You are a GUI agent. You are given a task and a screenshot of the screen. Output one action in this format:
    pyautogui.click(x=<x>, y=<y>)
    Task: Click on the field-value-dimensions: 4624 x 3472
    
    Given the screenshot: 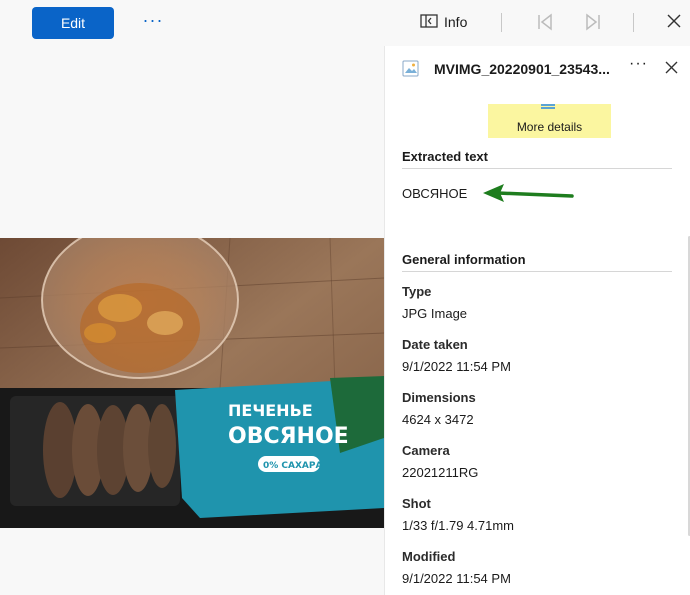 What is the action you would take?
    pyautogui.click(x=438, y=419)
    